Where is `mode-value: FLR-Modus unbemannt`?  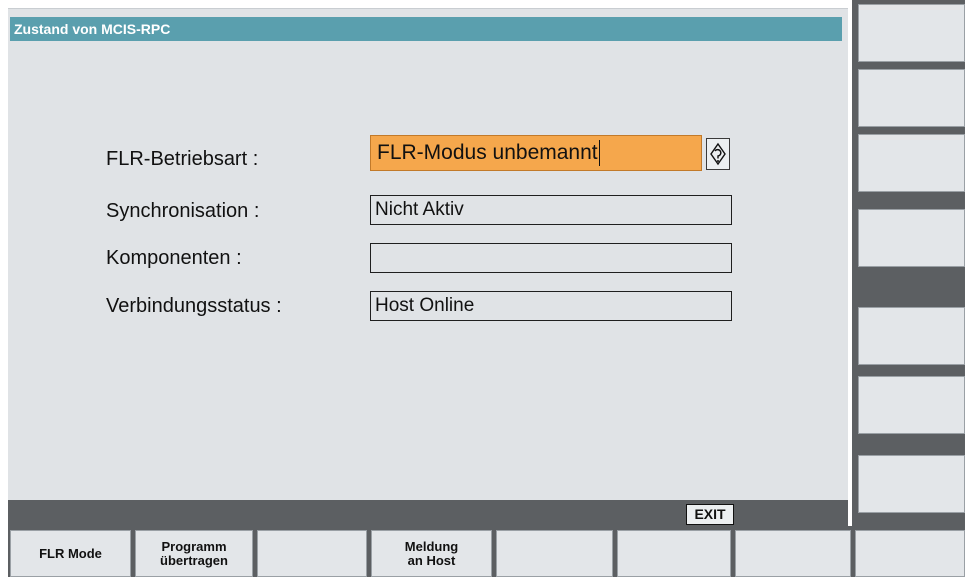
mode-value: FLR-Modus unbemannt is located at coordinates (487, 152).